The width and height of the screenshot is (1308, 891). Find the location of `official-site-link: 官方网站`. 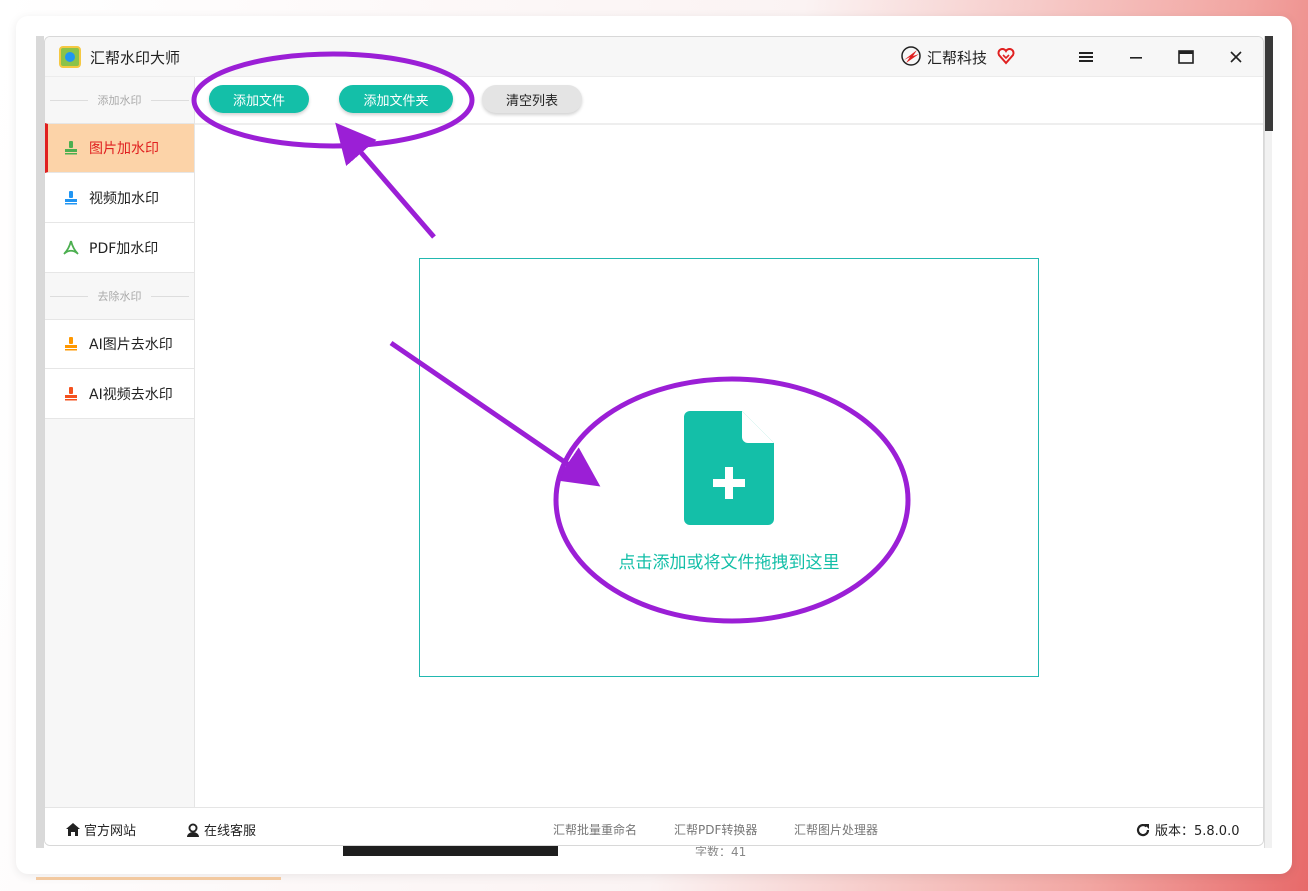

official-site-link: 官方网站 is located at coordinates (100, 829).